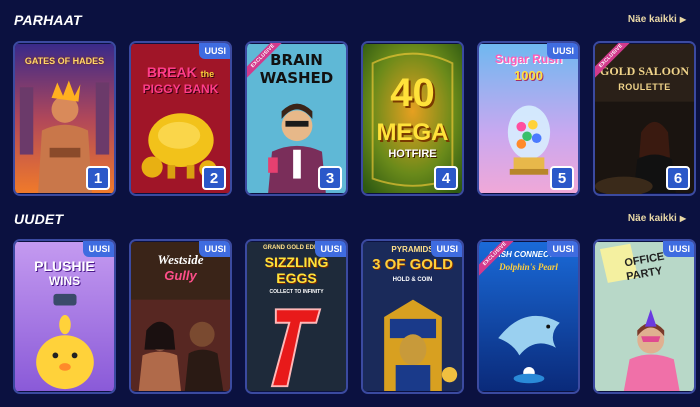  Describe the element at coordinates (330, 178) in the screenshot. I see `rank-badge: 3` at that location.